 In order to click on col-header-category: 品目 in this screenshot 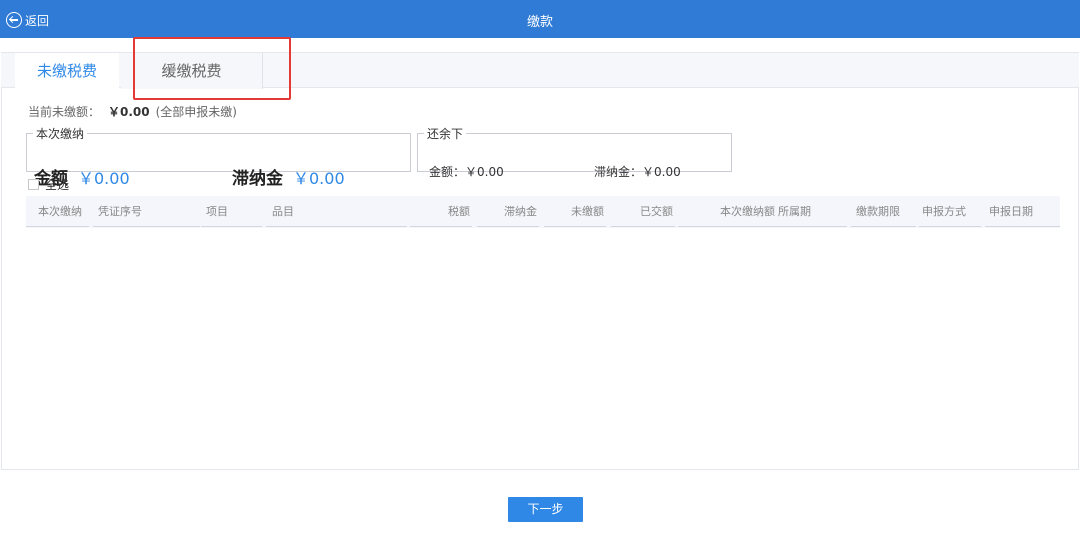, I will do `click(336, 211)`.